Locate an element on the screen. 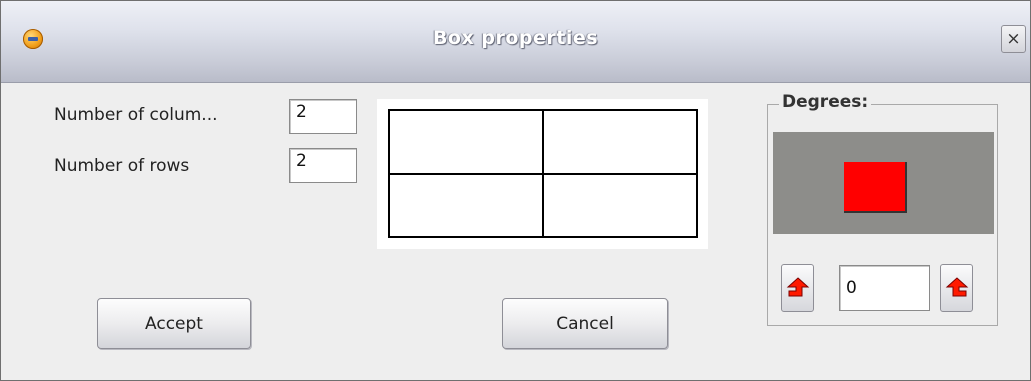 The width and height of the screenshot is (1031, 381). accept-button: Accept is located at coordinates (174, 323).